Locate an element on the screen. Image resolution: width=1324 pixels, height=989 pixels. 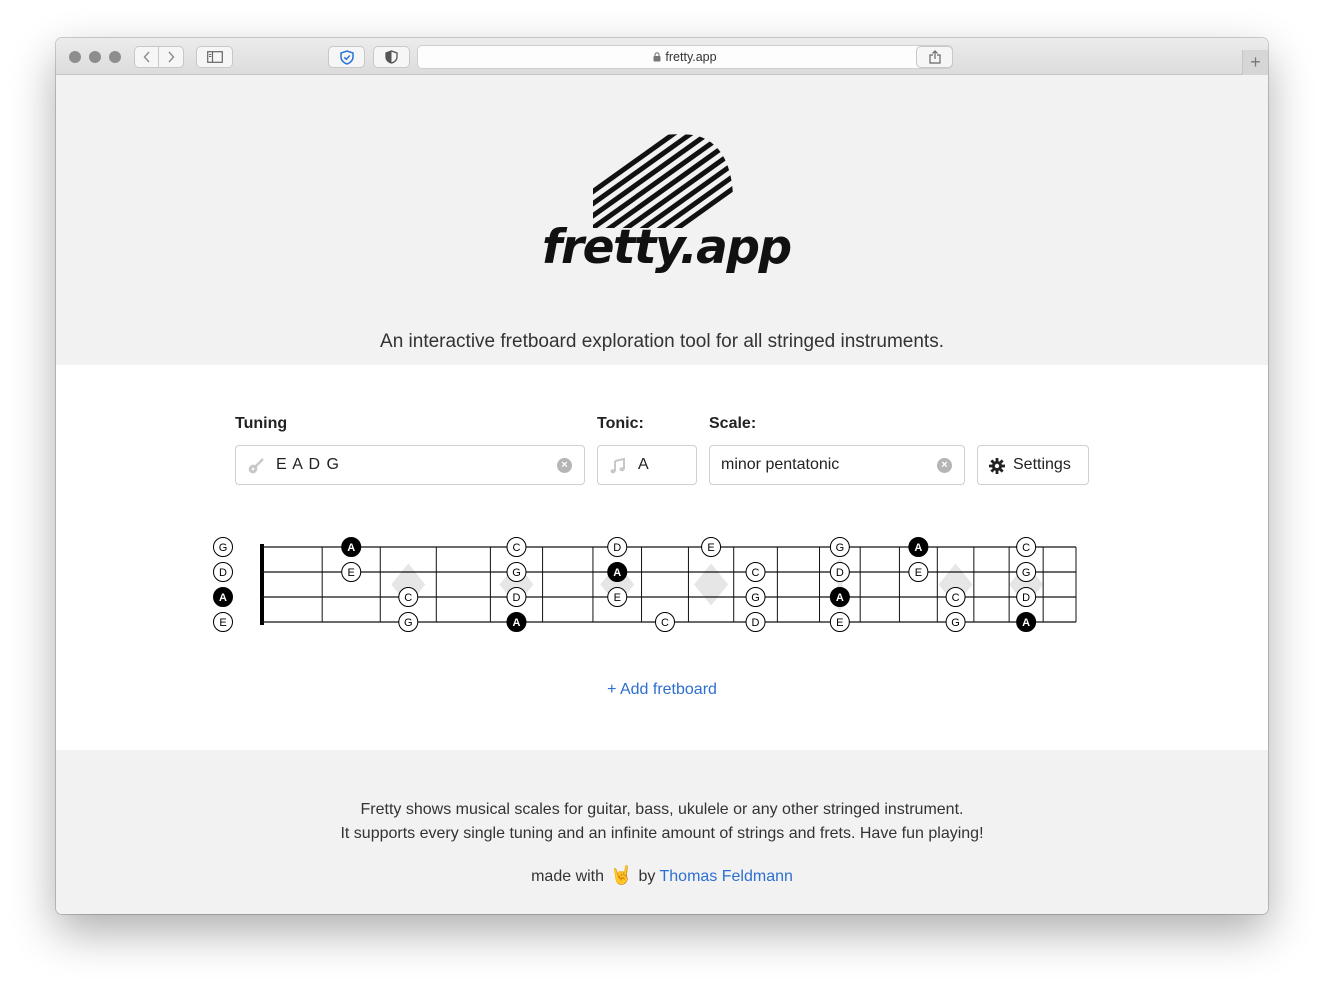
chevron-left-icon is located at coordinates (146, 57).